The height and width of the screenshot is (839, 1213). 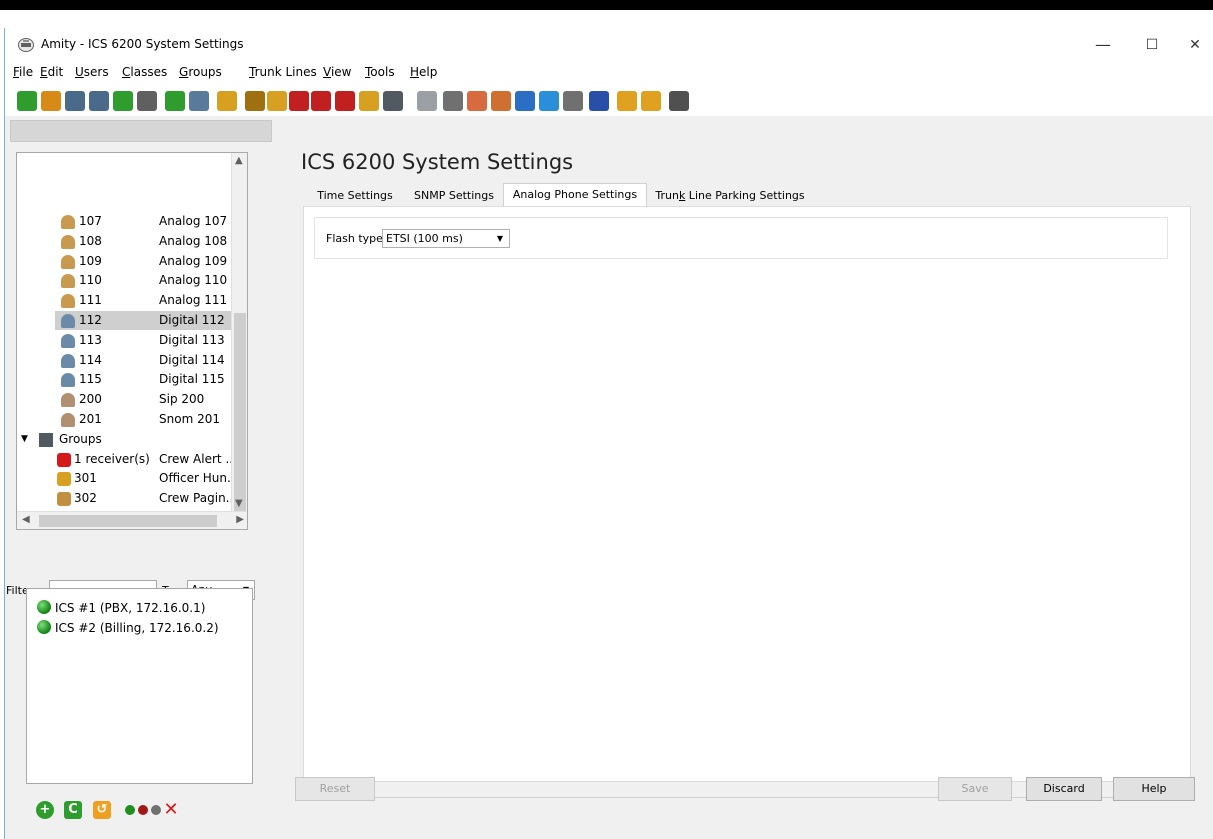 I want to click on tree-user-row: 201 Snom 201, so click(x=130, y=419).